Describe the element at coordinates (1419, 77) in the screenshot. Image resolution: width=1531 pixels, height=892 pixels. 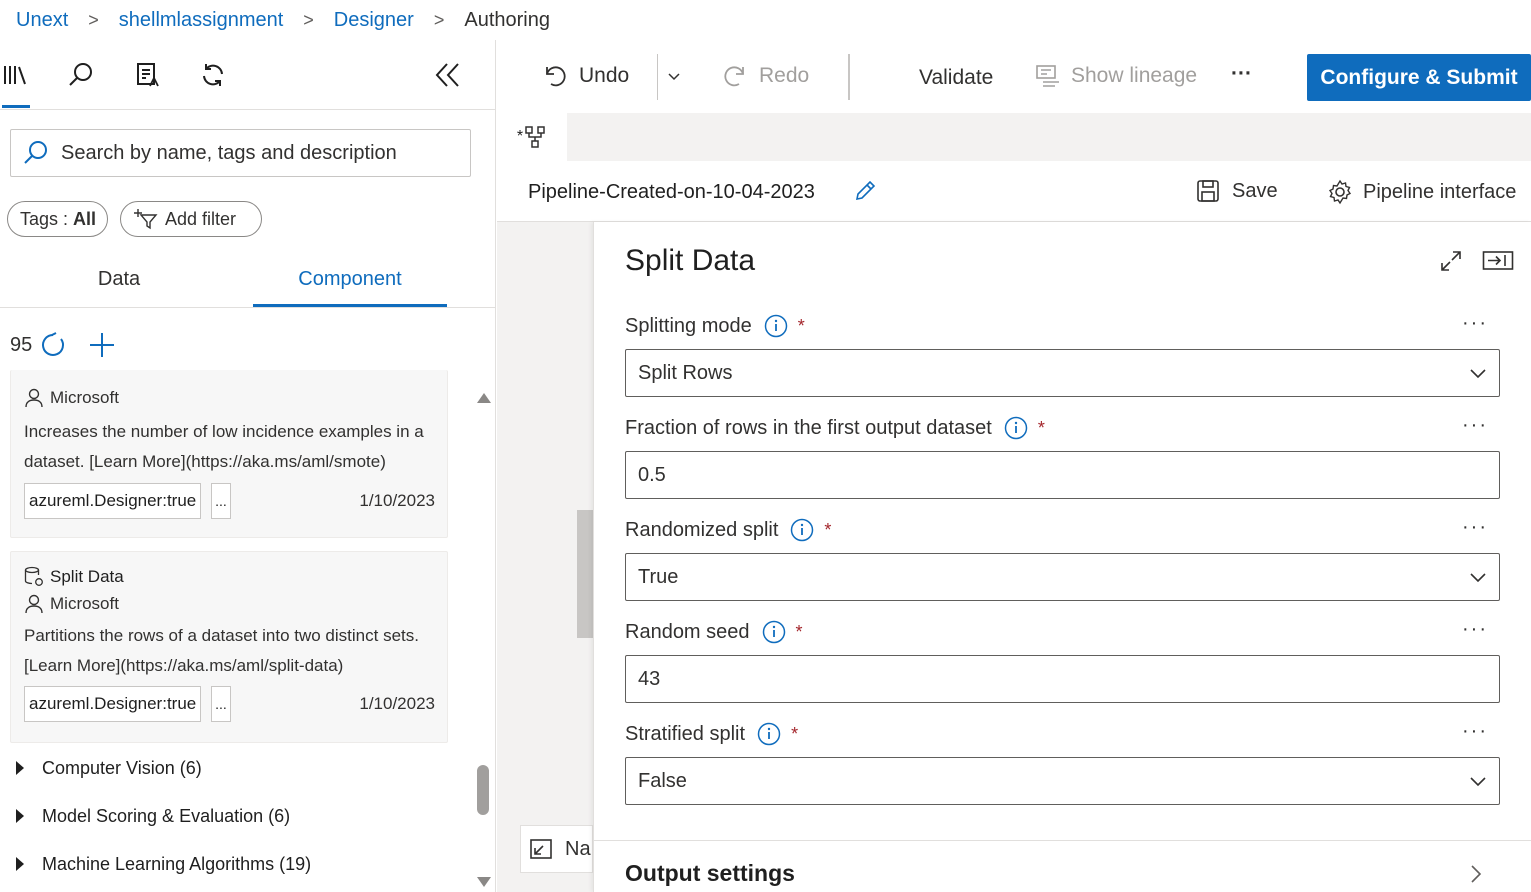
I see `configure-submit-button: Configure & Submit` at that location.